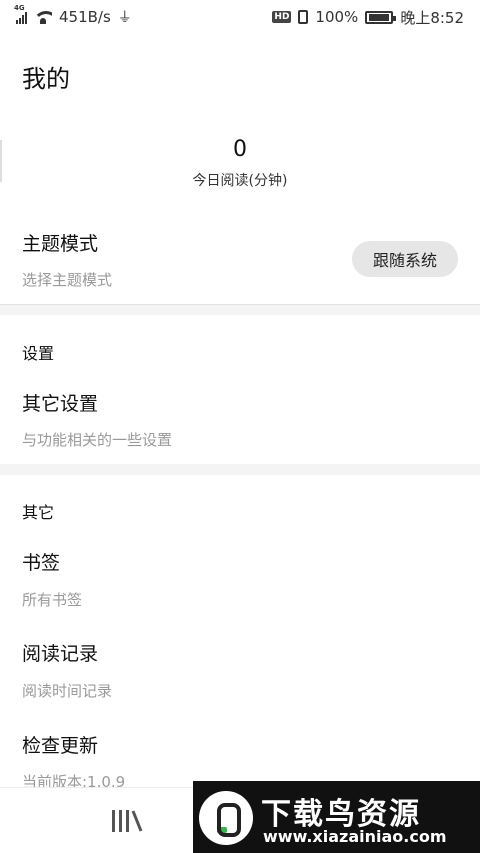 This screenshot has height=853, width=480. Describe the element at coordinates (124, 18) in the screenshot. I see `usb-icon: ⏚` at that location.